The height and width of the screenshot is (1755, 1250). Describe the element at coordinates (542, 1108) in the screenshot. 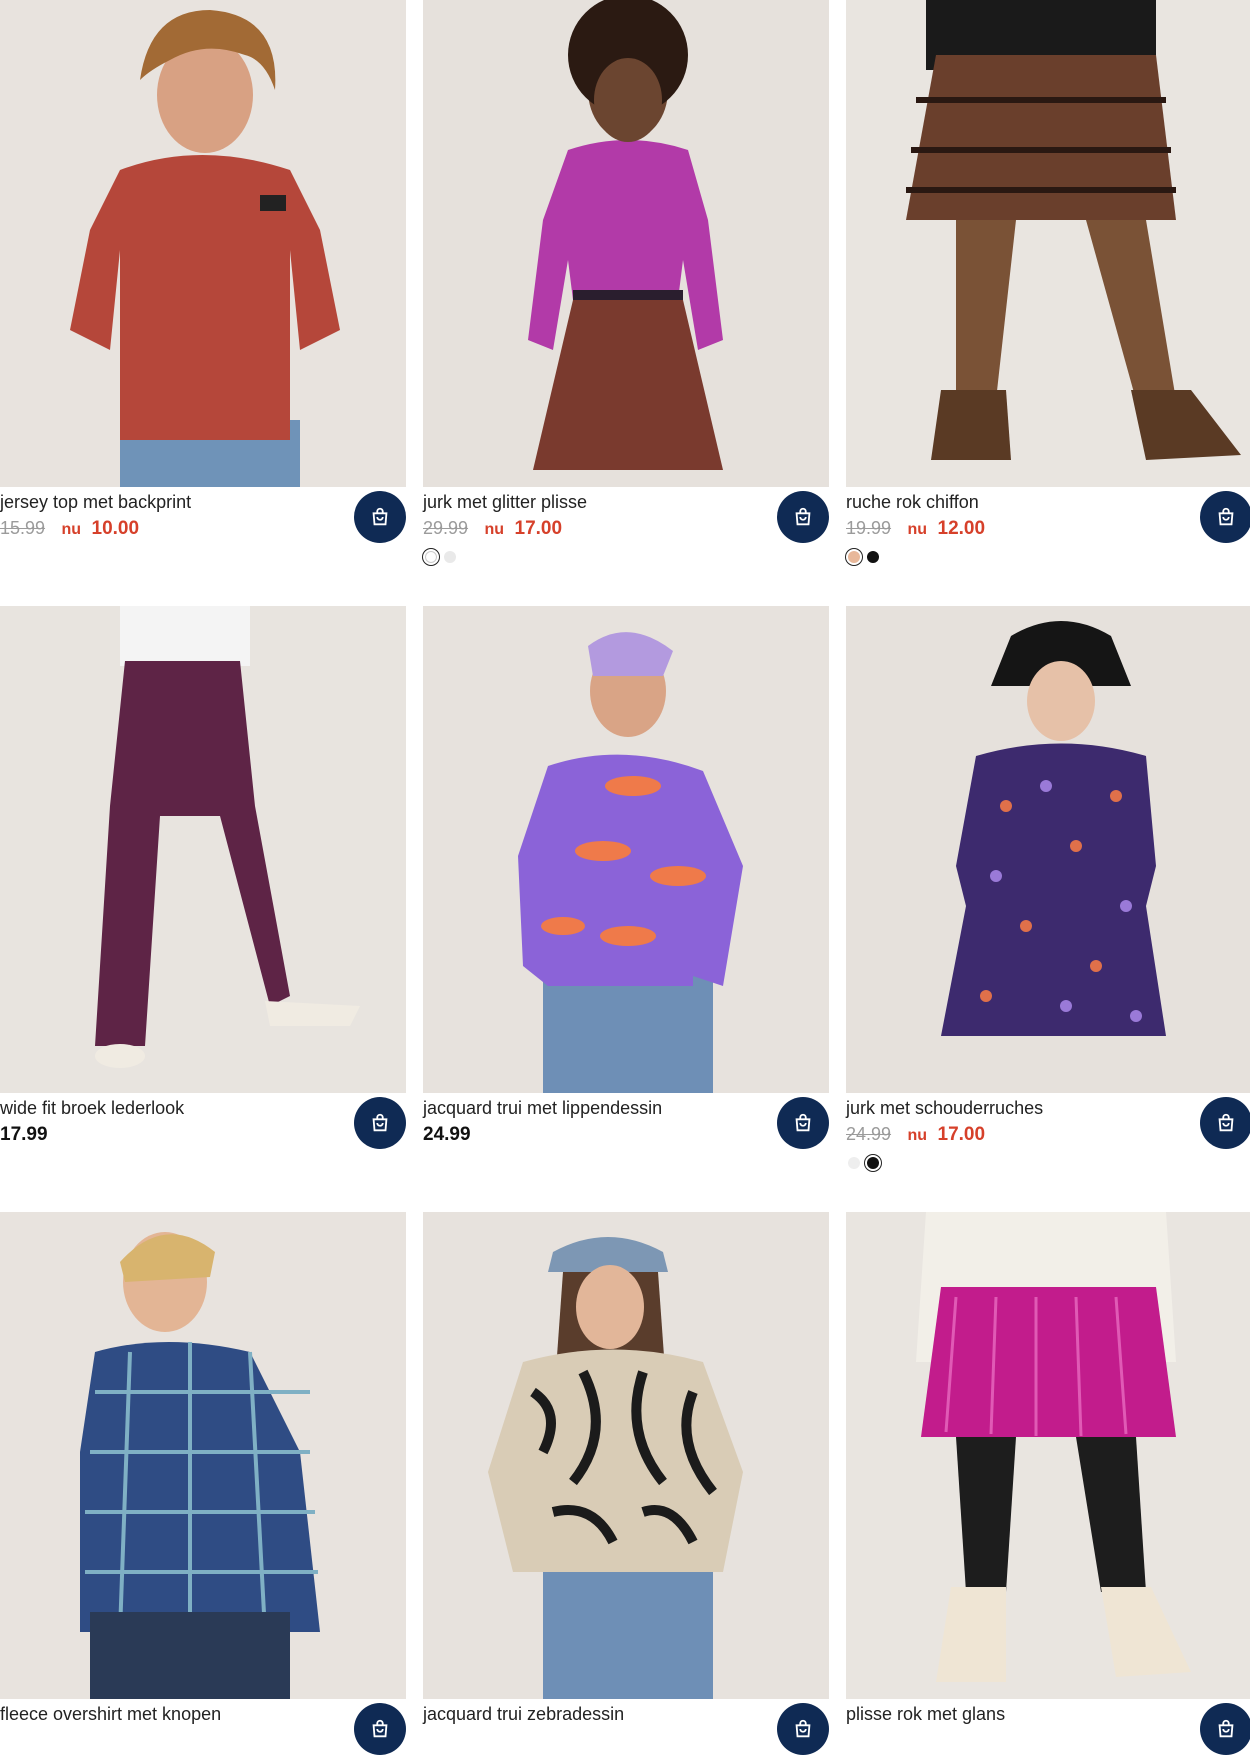

I see `product-title: jacquard trui met lippendessin` at that location.